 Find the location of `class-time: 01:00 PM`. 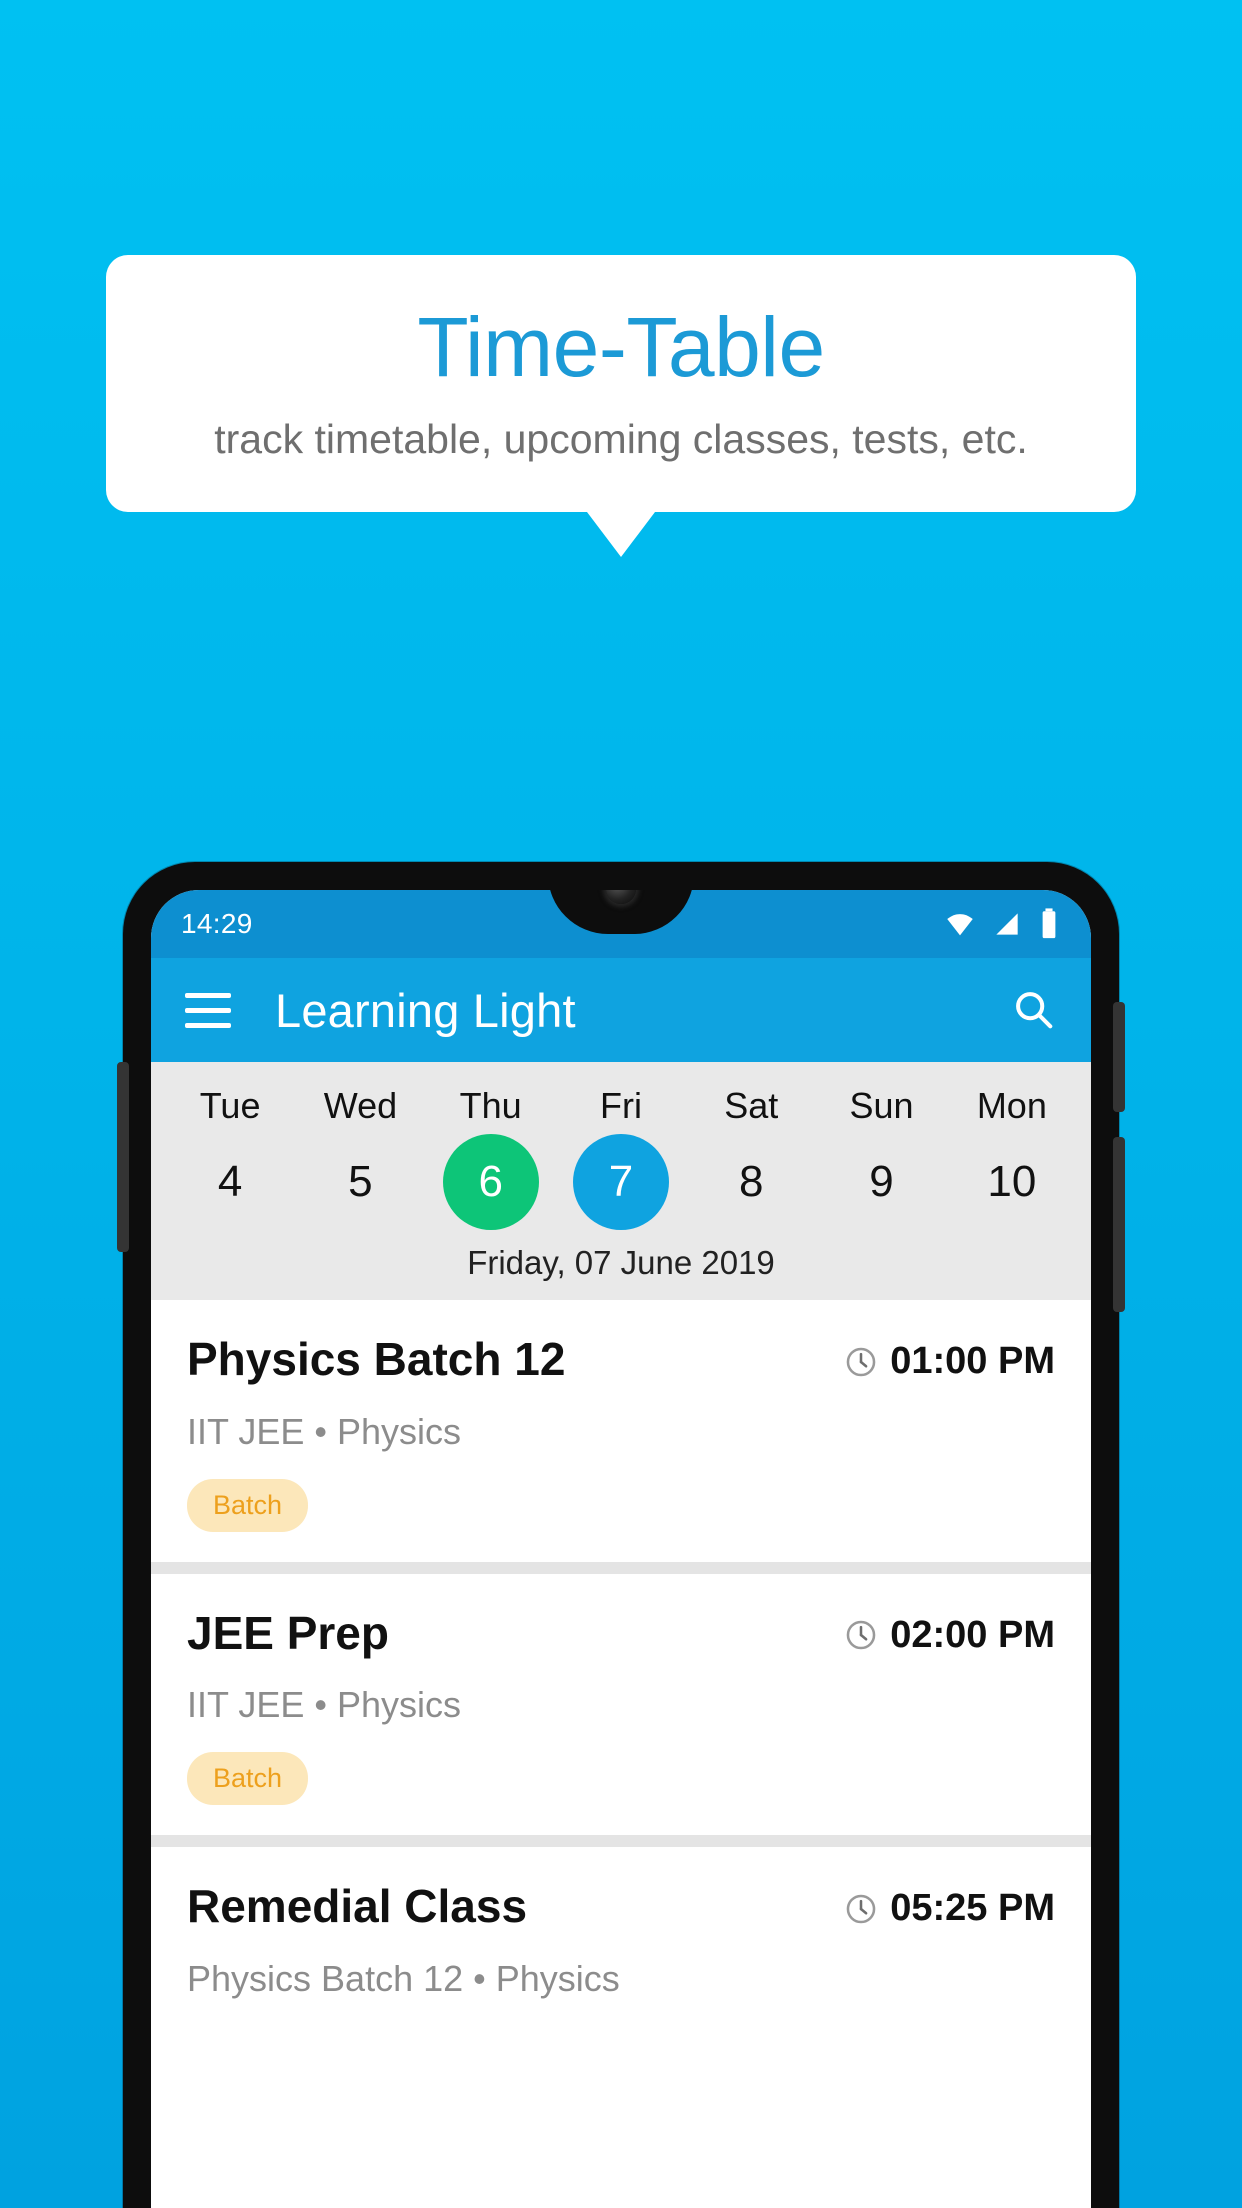

class-time: 01:00 PM is located at coordinates (949, 1358).